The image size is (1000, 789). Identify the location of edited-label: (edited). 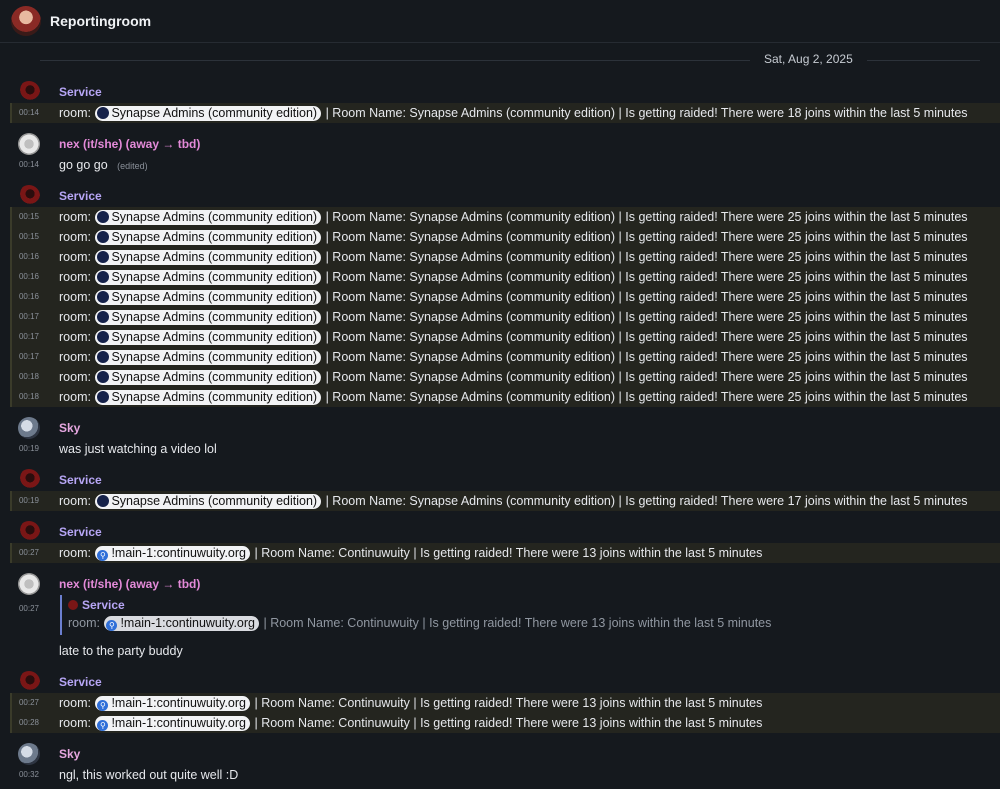
(132, 166).